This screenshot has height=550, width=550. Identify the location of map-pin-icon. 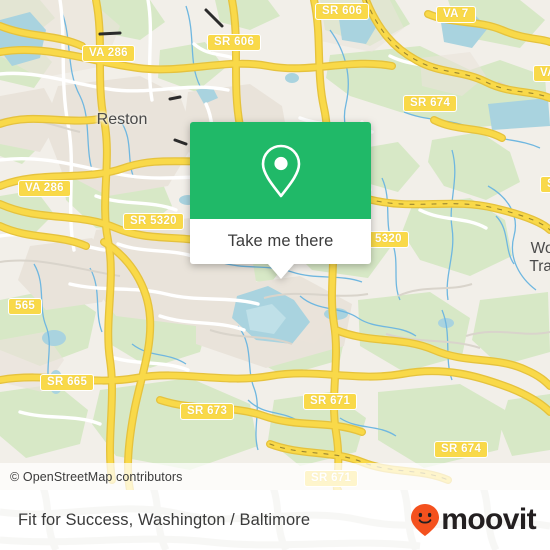
(280, 170).